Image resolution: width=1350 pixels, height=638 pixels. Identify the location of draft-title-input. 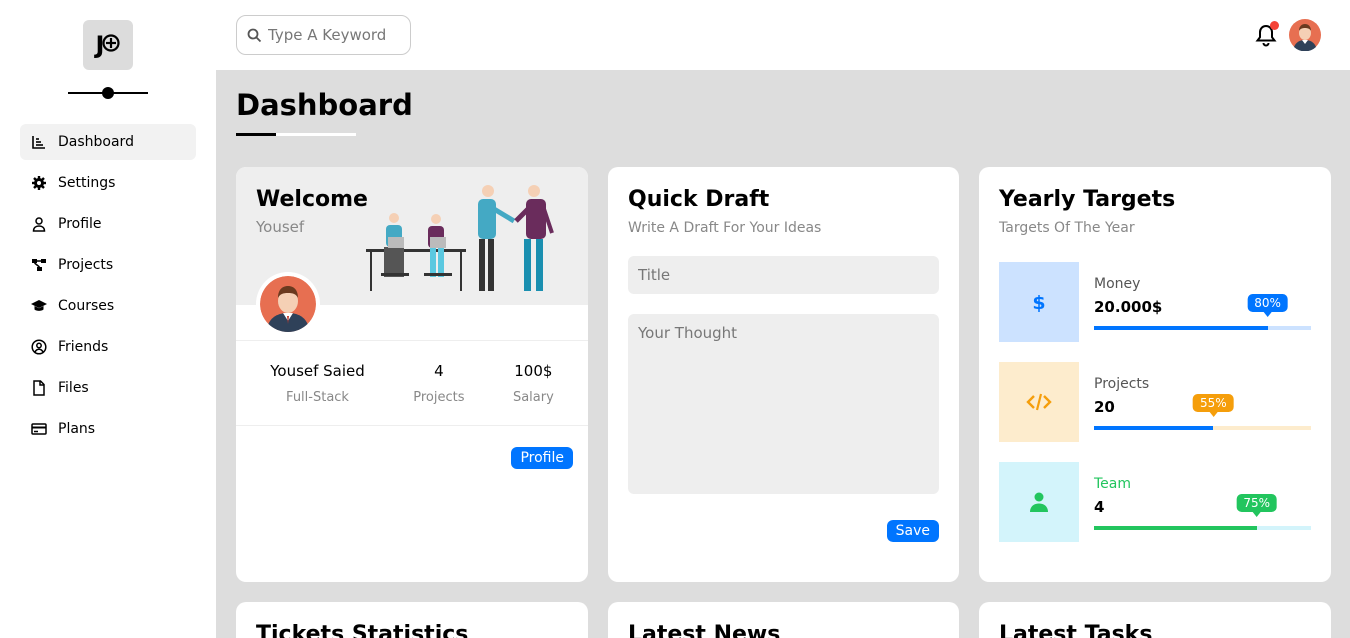
(783, 275).